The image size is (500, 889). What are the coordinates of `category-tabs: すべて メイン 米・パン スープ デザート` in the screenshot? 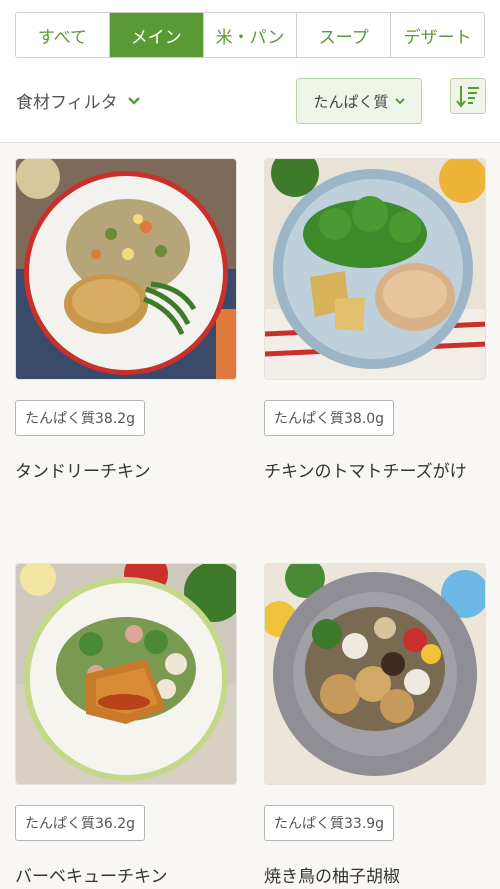 It's located at (250, 35).